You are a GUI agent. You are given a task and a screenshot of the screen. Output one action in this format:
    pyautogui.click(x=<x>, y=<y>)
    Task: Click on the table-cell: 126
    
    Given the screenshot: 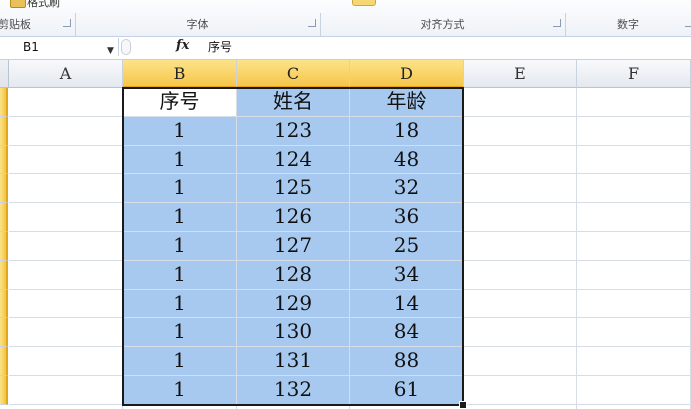 What is the action you would take?
    pyautogui.click(x=293, y=217)
    